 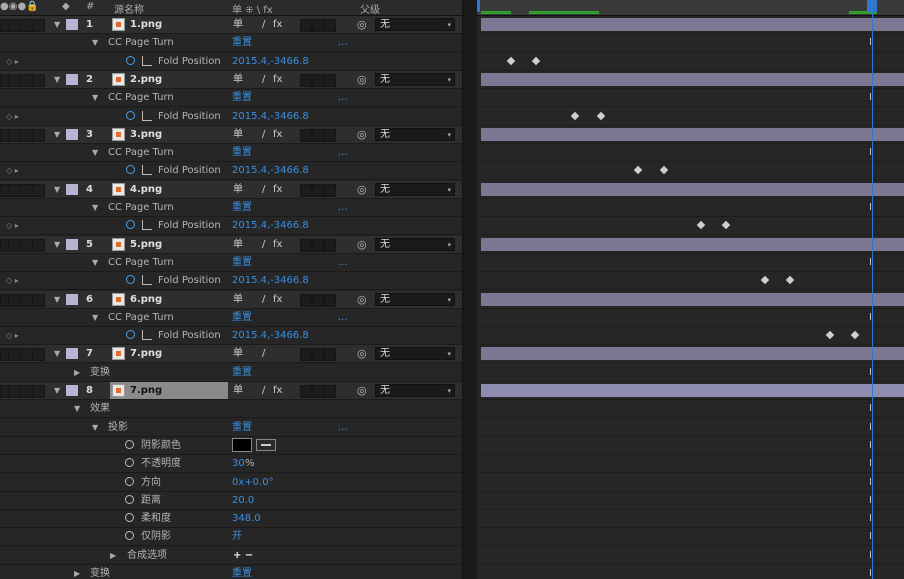 I want to click on layer-name: 6.png, so click(x=146, y=299).